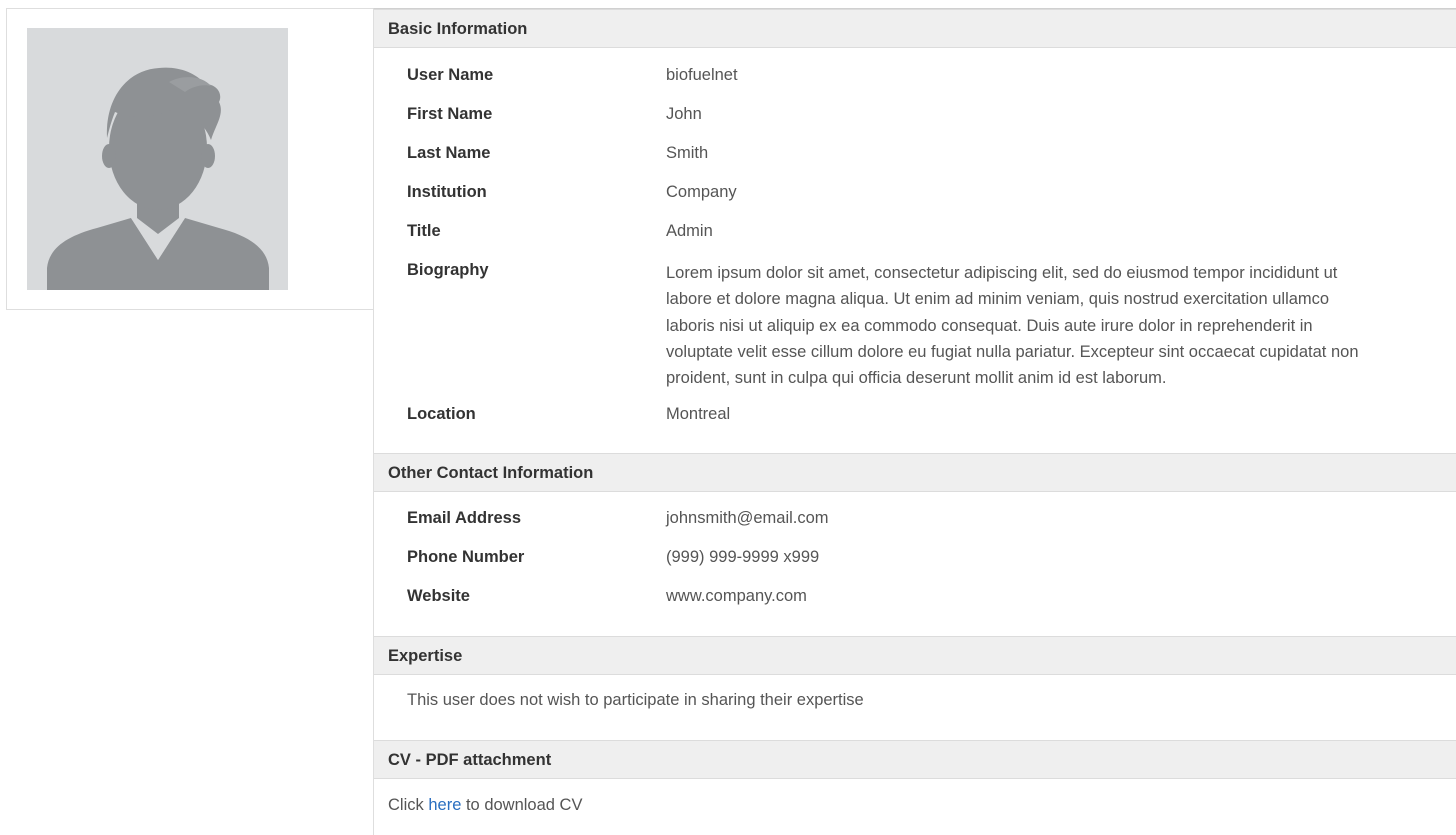  I want to click on avatar, so click(157, 159).